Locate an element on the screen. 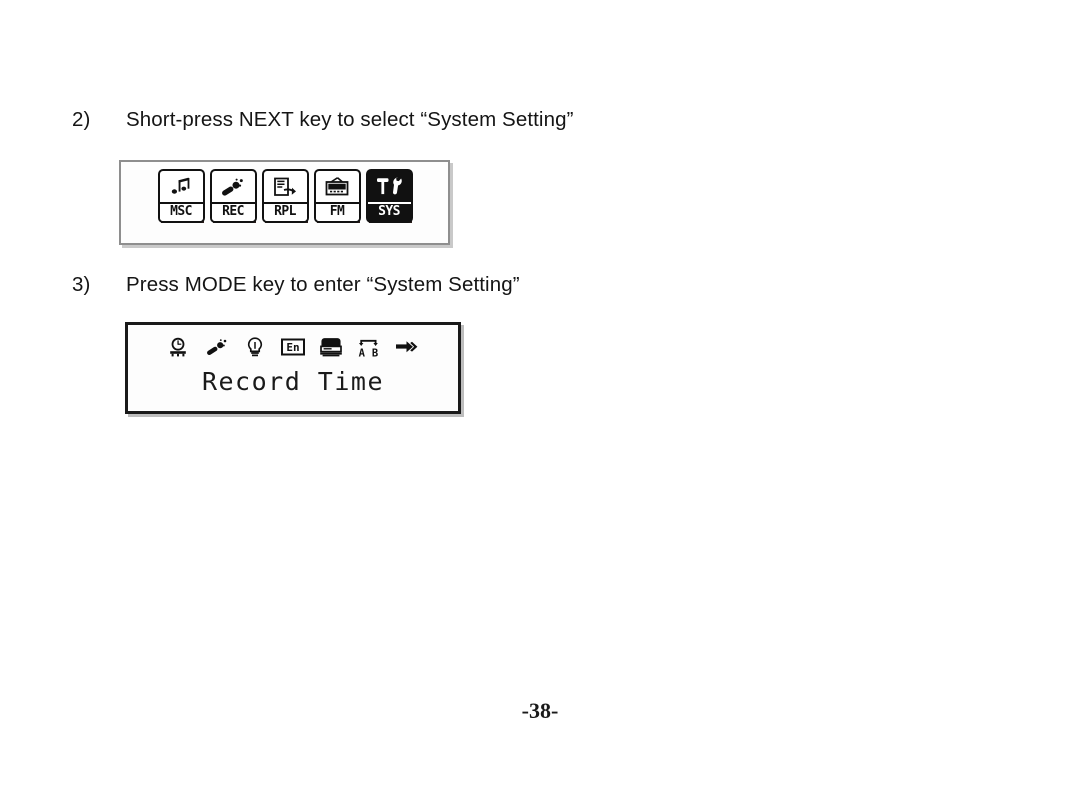 This screenshot has height=794, width=1080. main-menu-lcd-screen: MSC REC RPL FM SYS is located at coordinates (284, 202).